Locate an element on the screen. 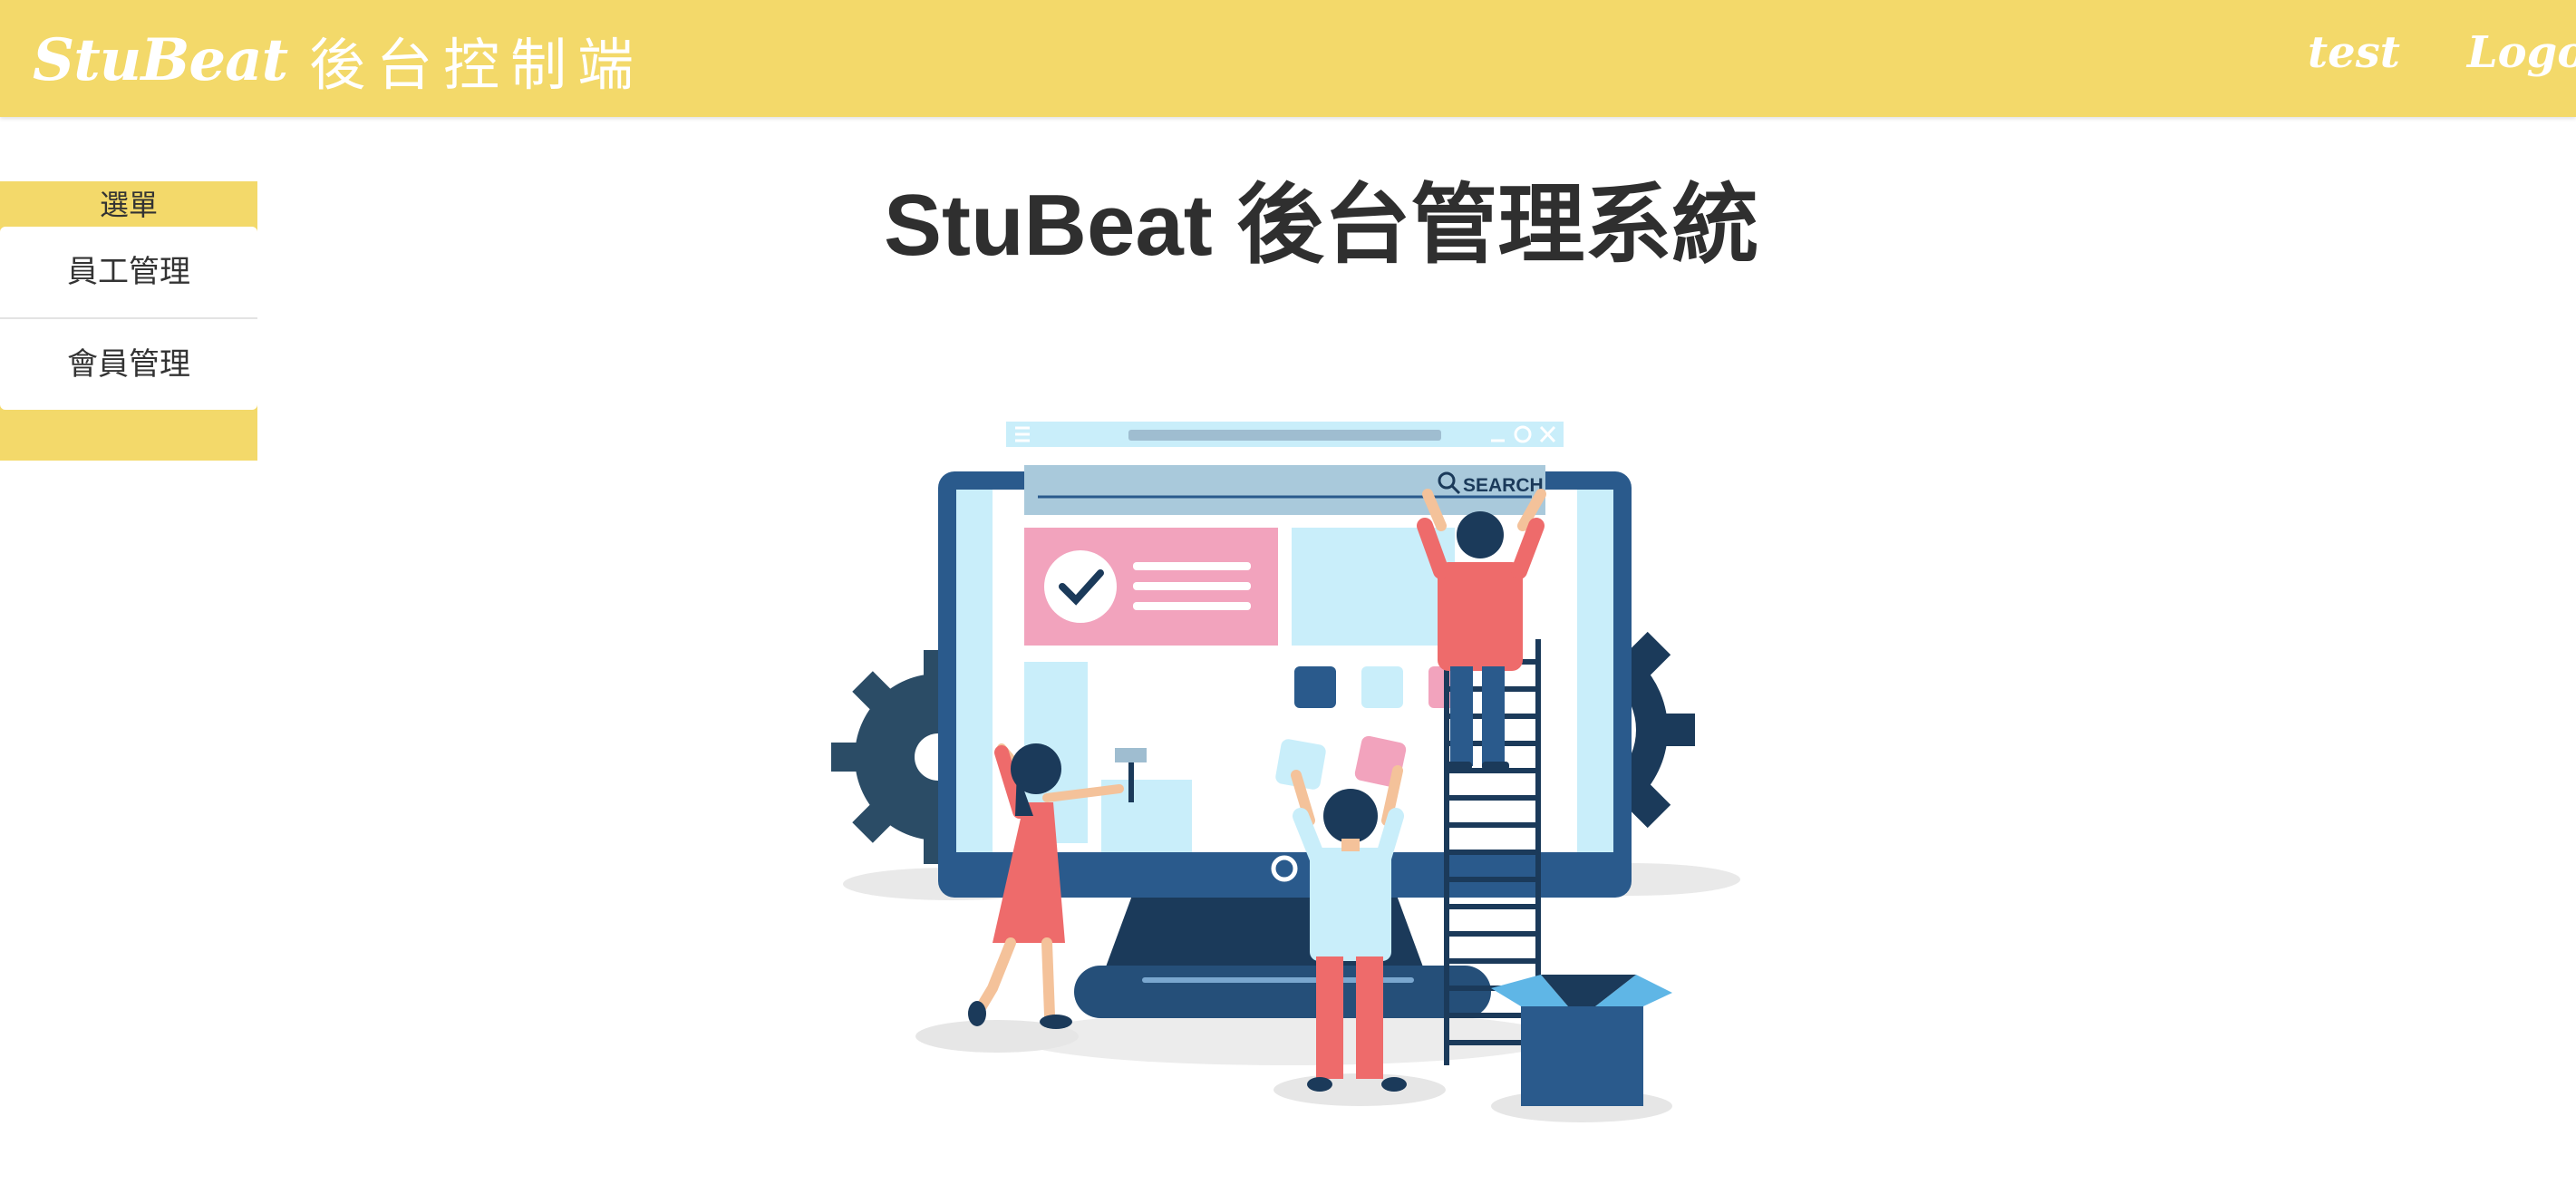 This screenshot has height=1204, width=2576. card-text-lines is located at coordinates (1192, 586).